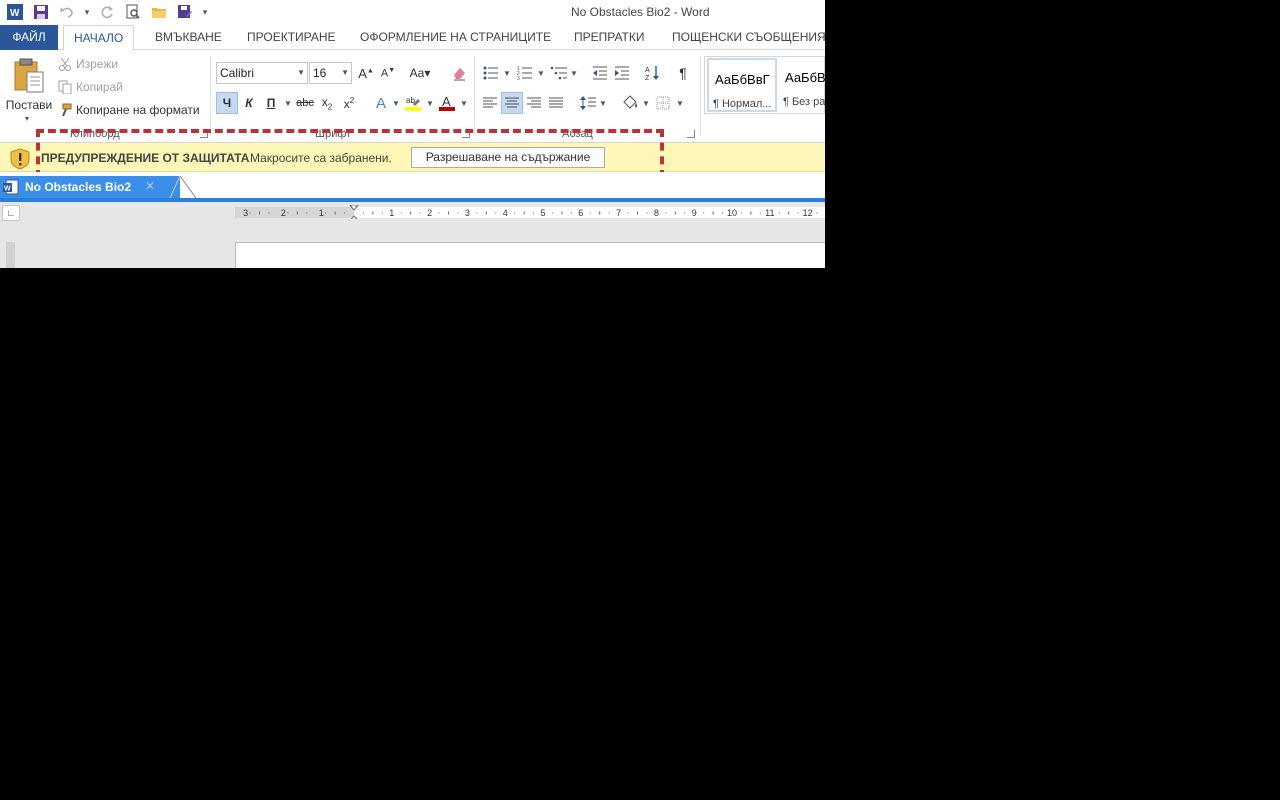  Describe the element at coordinates (29, 105) in the screenshot. I see `paste-label: Постави` at that location.